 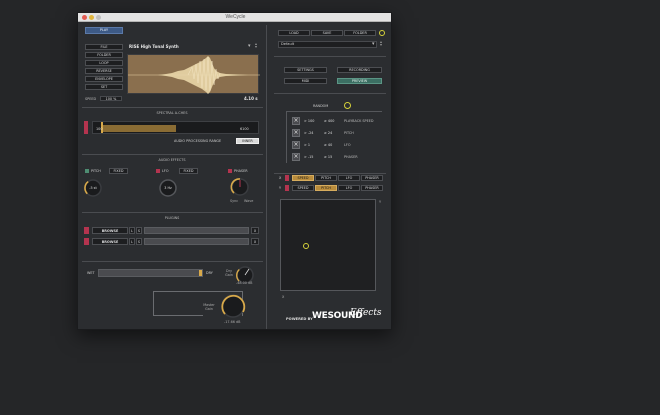 What do you see at coordinates (382, 33) in the screenshot?
I see `settings-indicator-icon` at bounding box center [382, 33].